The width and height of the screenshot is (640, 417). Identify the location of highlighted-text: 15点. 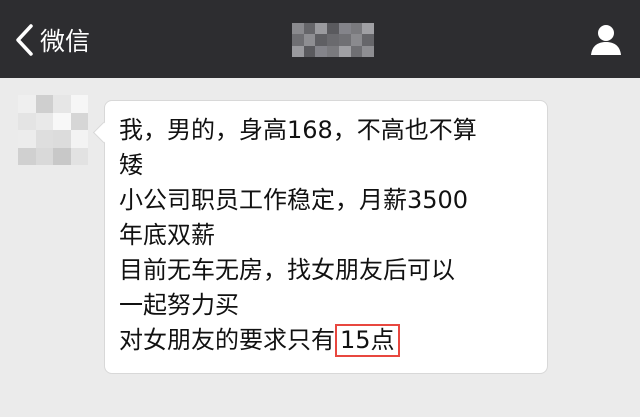
(367, 340).